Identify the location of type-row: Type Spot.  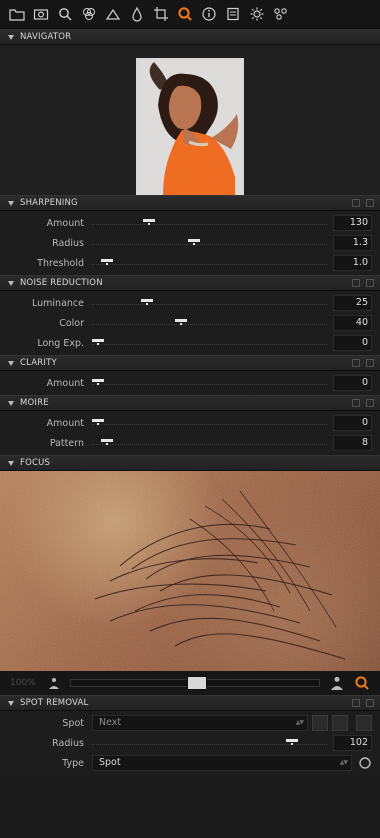
(190, 763).